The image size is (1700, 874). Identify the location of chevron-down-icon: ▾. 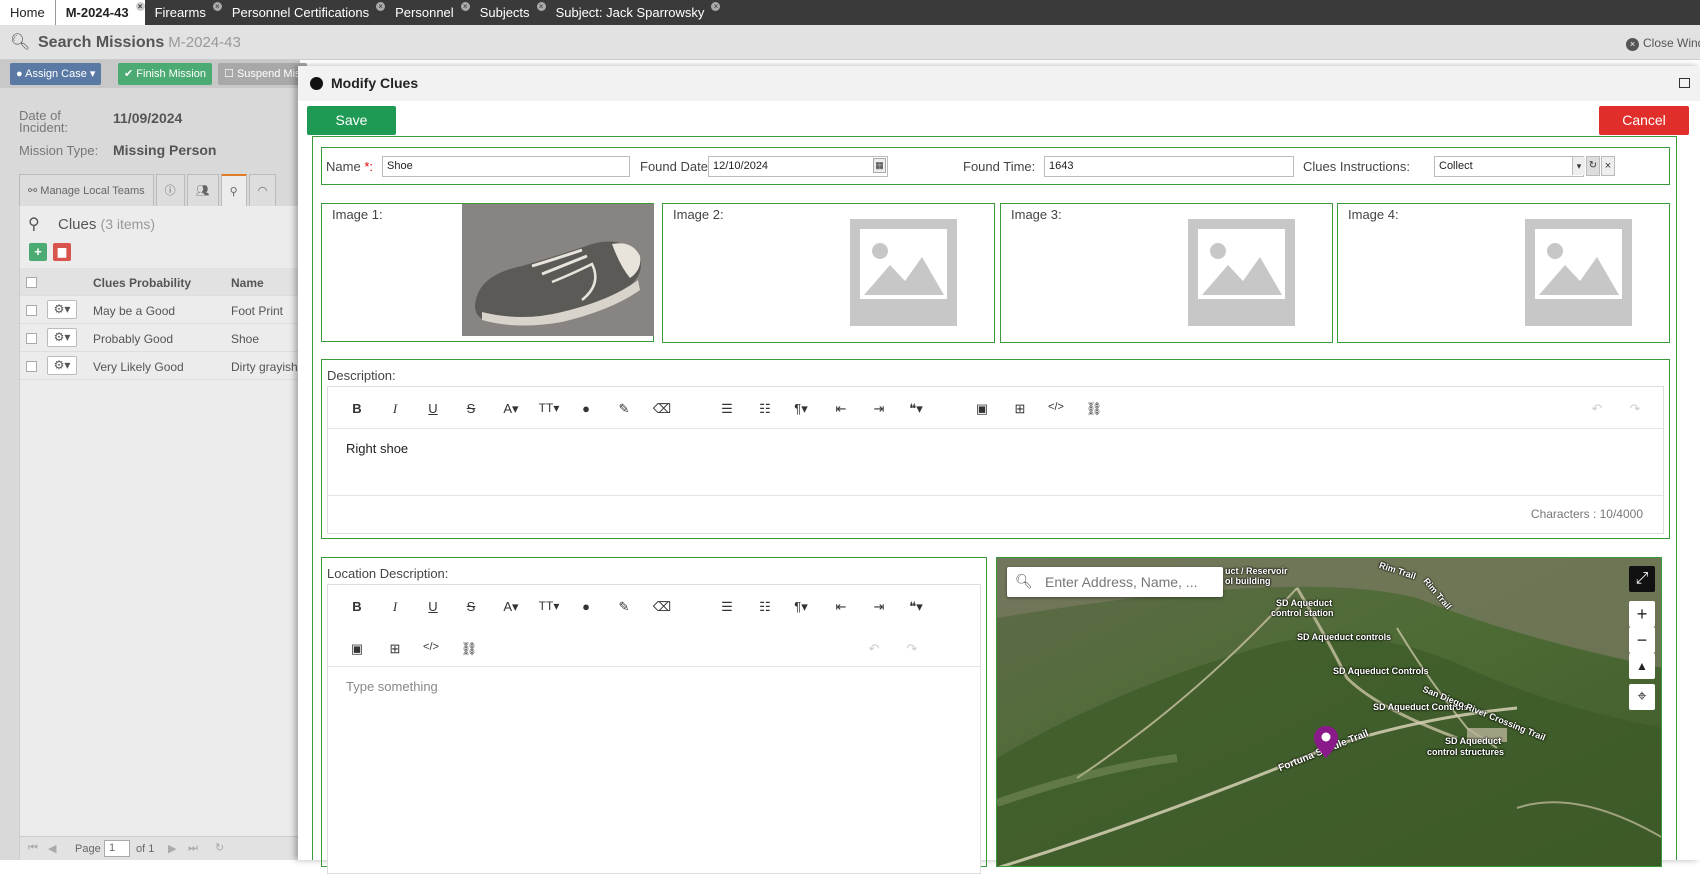
(1578, 166).